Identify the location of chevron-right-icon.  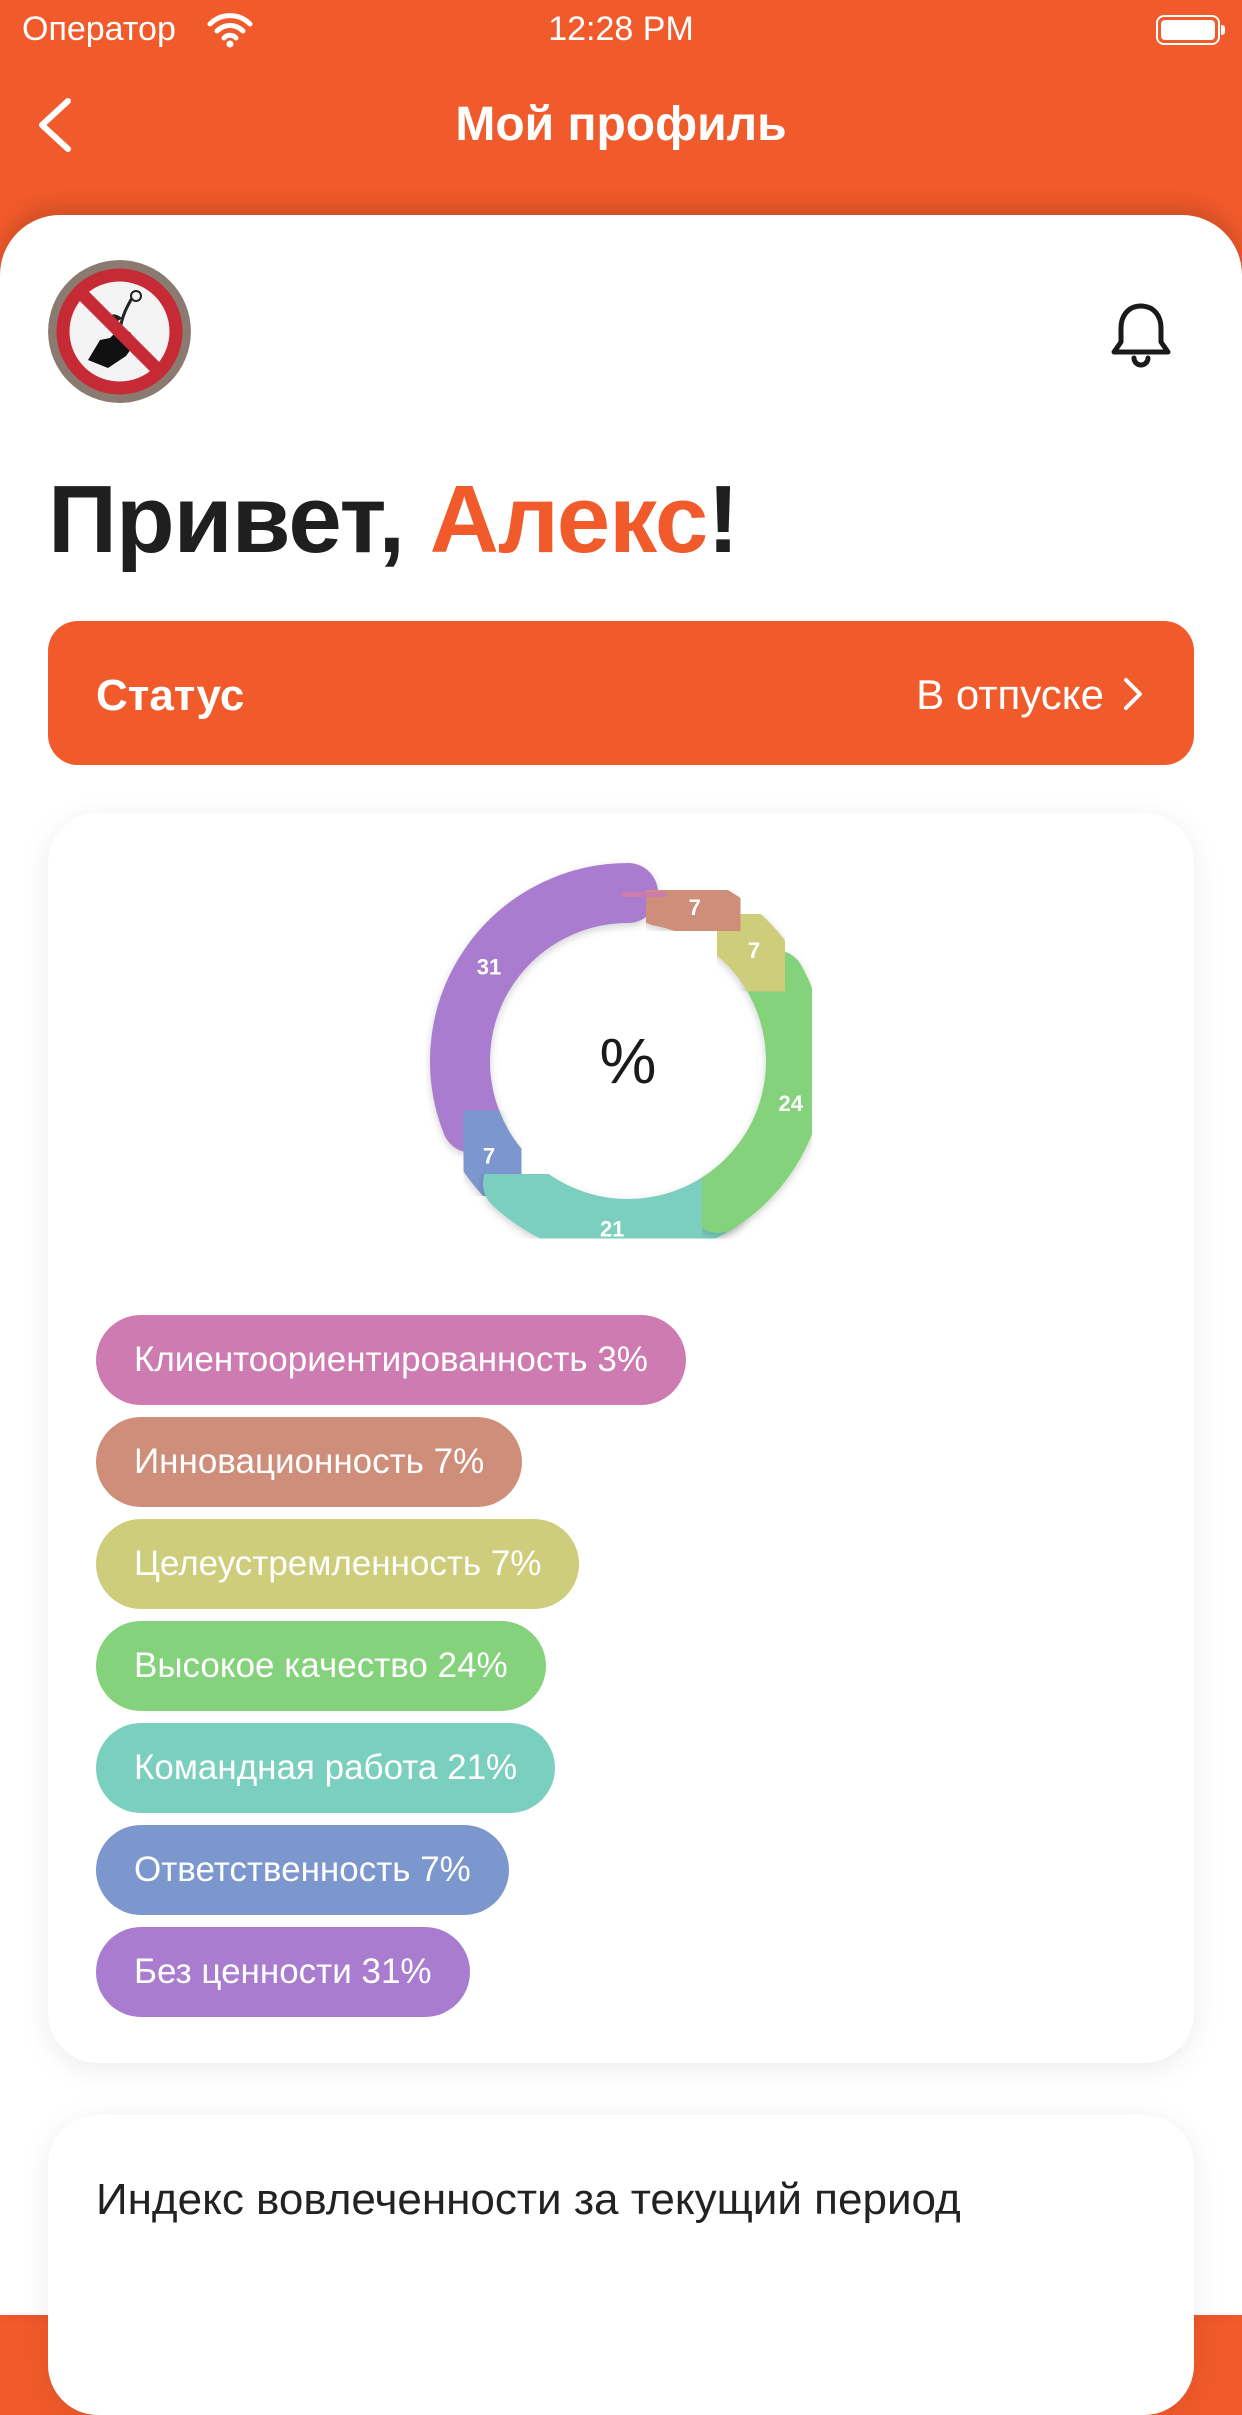
(1133, 694).